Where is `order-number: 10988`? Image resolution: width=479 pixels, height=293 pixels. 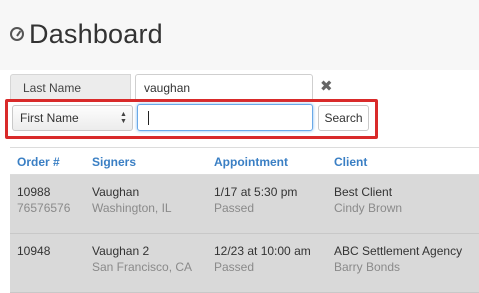
order-number: 10988 is located at coordinates (34, 192).